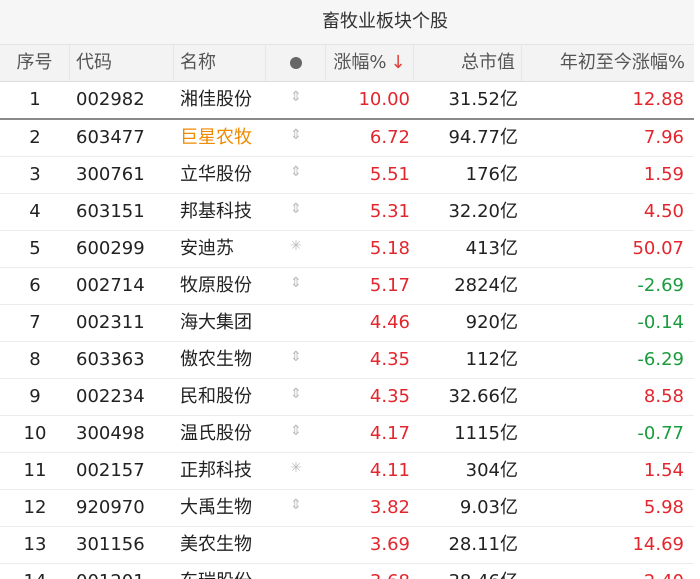  I want to click on ytd-change: 7.96, so click(663, 137).